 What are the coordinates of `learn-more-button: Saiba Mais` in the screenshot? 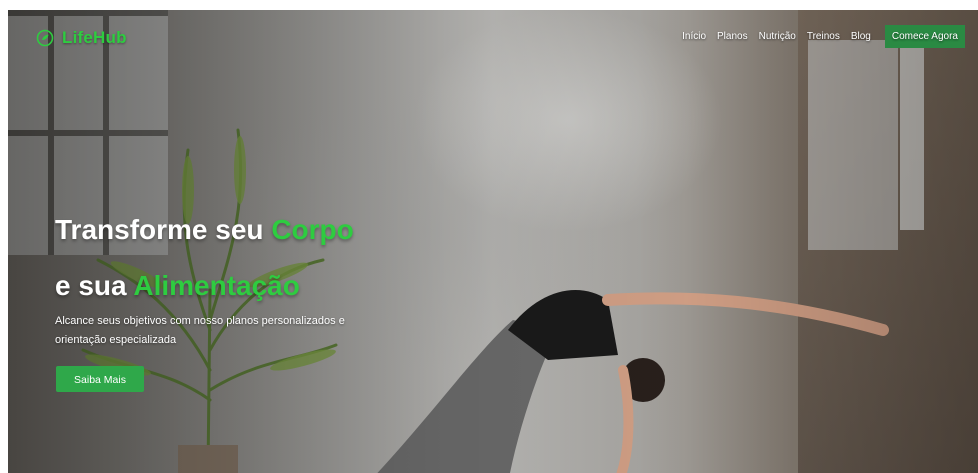 It's located at (100, 379).